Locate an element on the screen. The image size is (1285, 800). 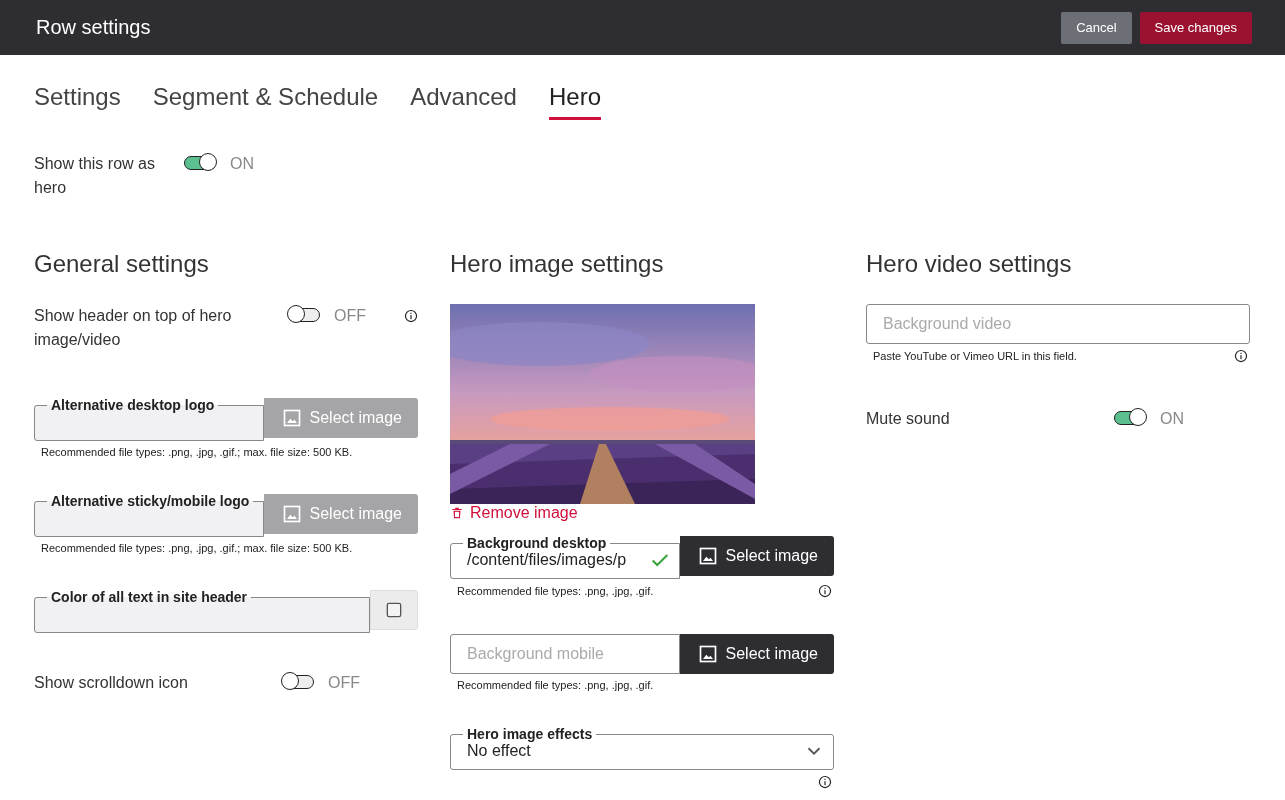
tab: Settings is located at coordinates (77, 99).